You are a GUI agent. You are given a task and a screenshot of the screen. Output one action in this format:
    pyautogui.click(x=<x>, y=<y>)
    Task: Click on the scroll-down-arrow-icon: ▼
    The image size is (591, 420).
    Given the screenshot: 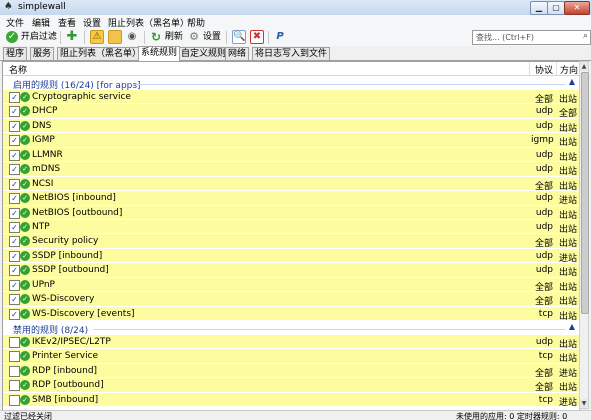 What is the action you would take?
    pyautogui.click(x=584, y=403)
    